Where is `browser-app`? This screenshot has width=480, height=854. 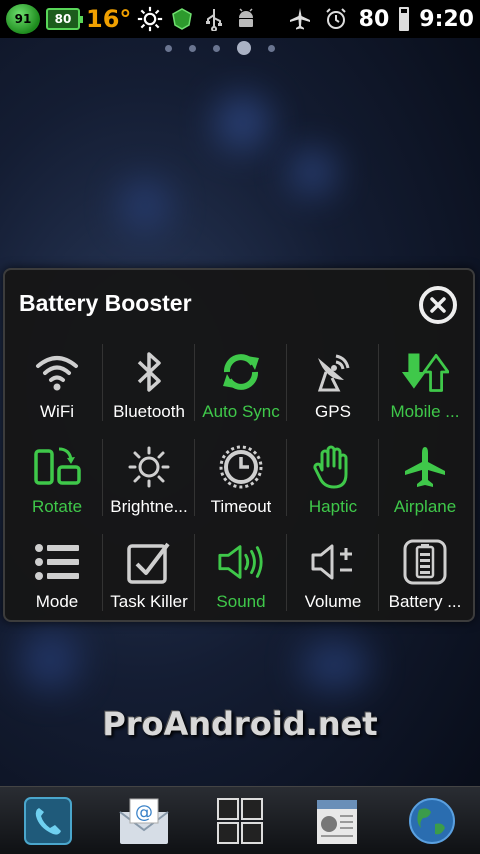 browser-app is located at coordinates (432, 821).